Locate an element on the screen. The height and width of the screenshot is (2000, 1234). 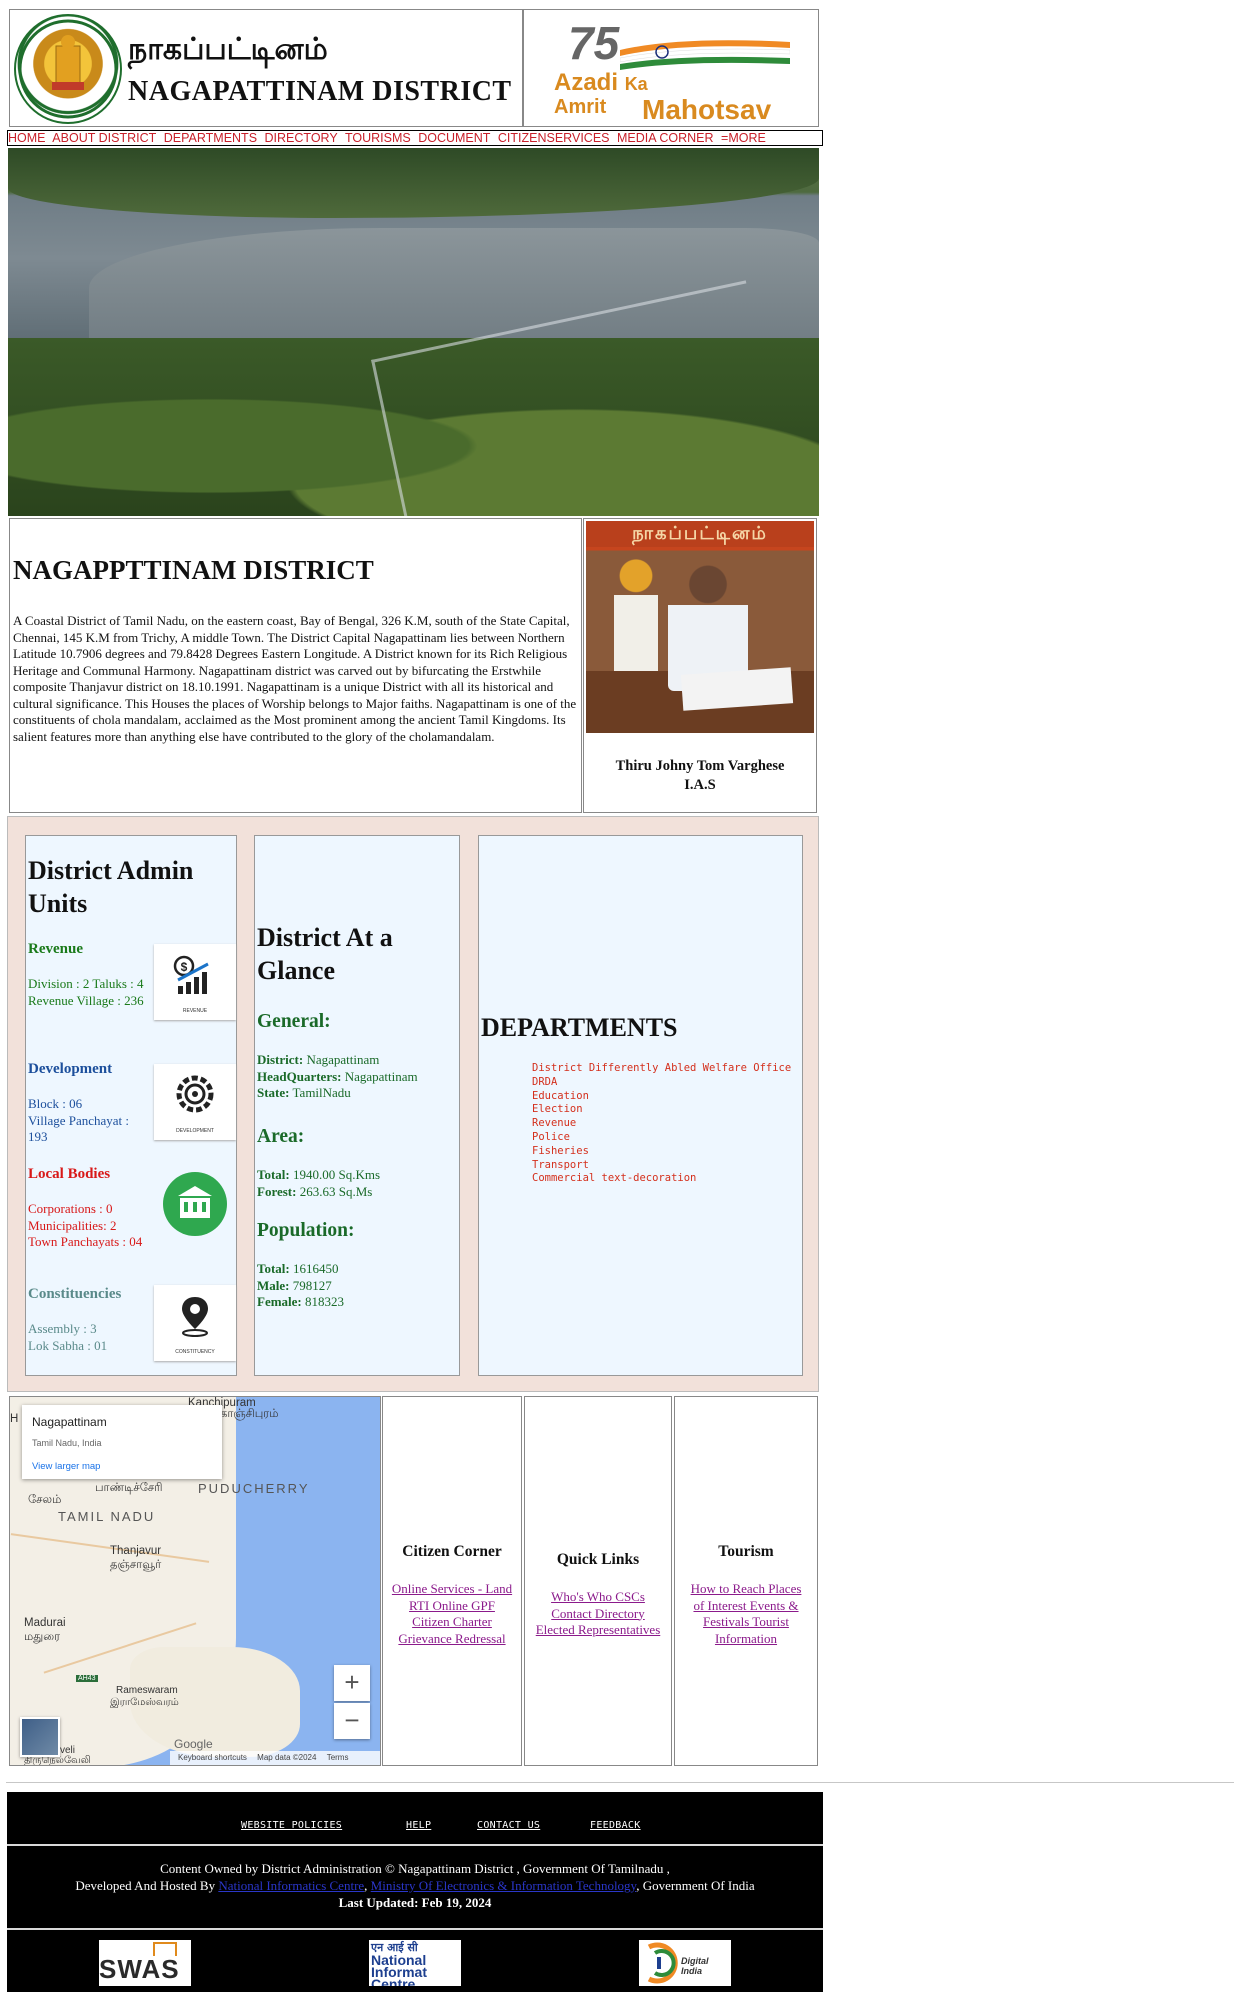
citizen-corner-link: RTI Online GPF is located at coordinates (452, 1605).